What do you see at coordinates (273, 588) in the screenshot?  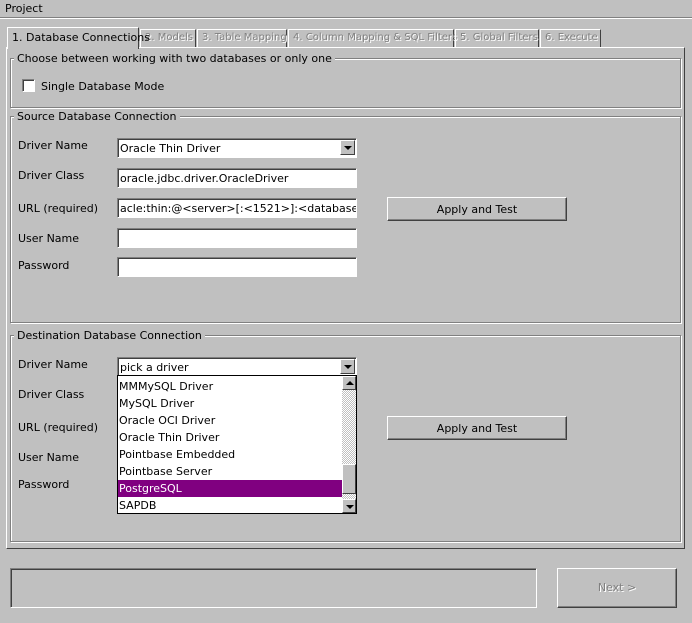 I see `status-message-field` at bounding box center [273, 588].